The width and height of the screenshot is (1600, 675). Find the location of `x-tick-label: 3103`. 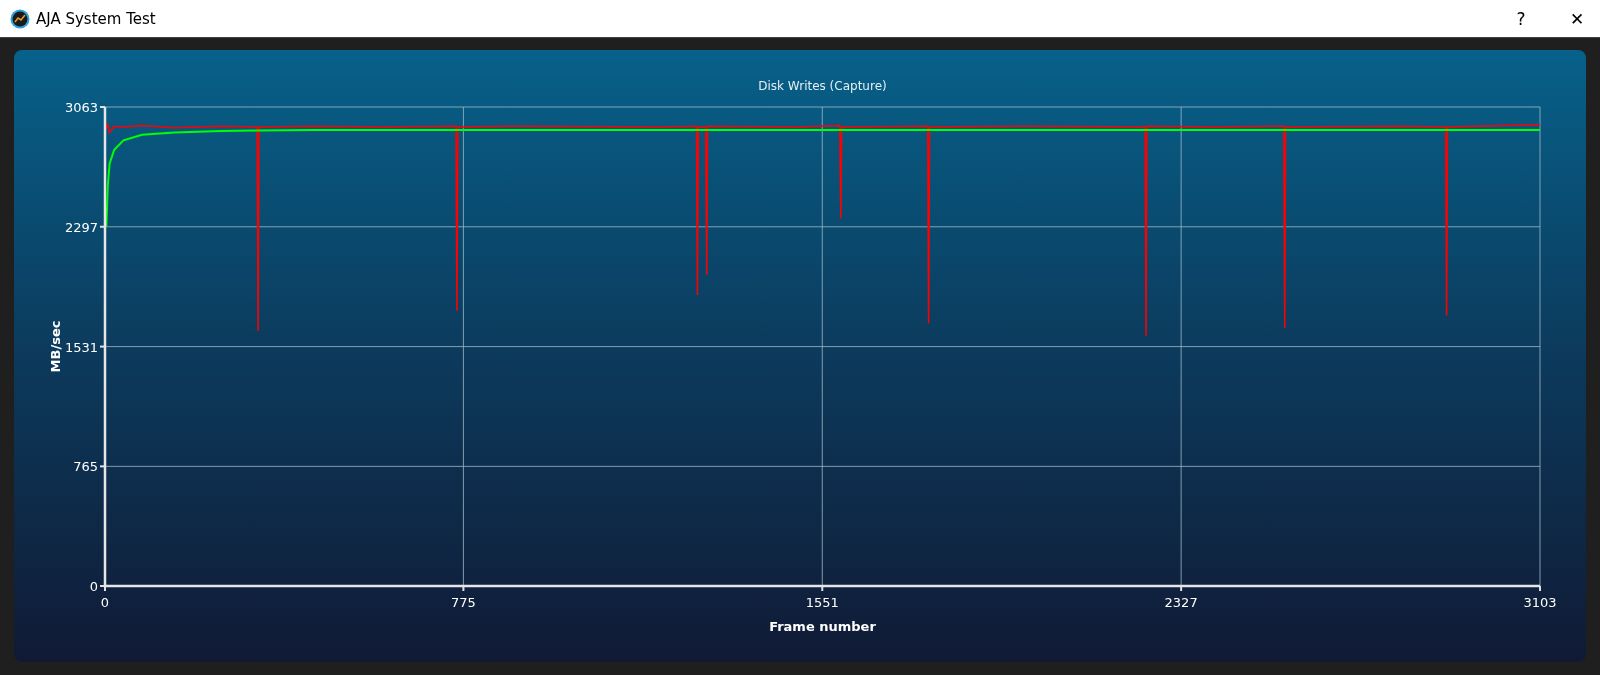

x-tick-label: 3103 is located at coordinates (1540, 602).